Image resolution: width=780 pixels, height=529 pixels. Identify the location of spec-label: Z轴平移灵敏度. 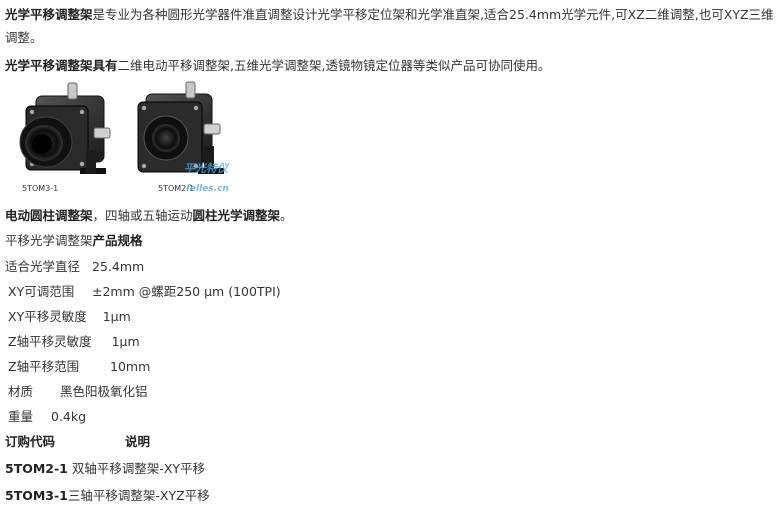
(50, 341).